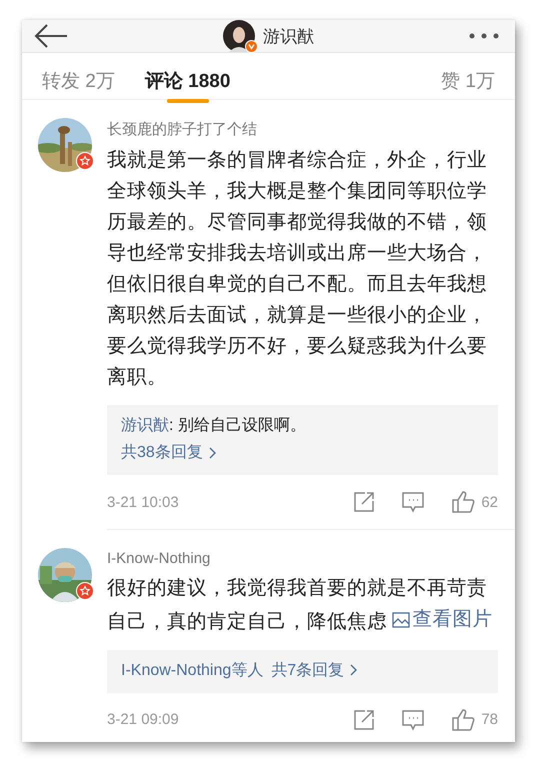 The width and height of the screenshot is (557, 783). Describe the element at coordinates (145, 425) in the screenshot. I see `reply-author: 游识猷` at that location.